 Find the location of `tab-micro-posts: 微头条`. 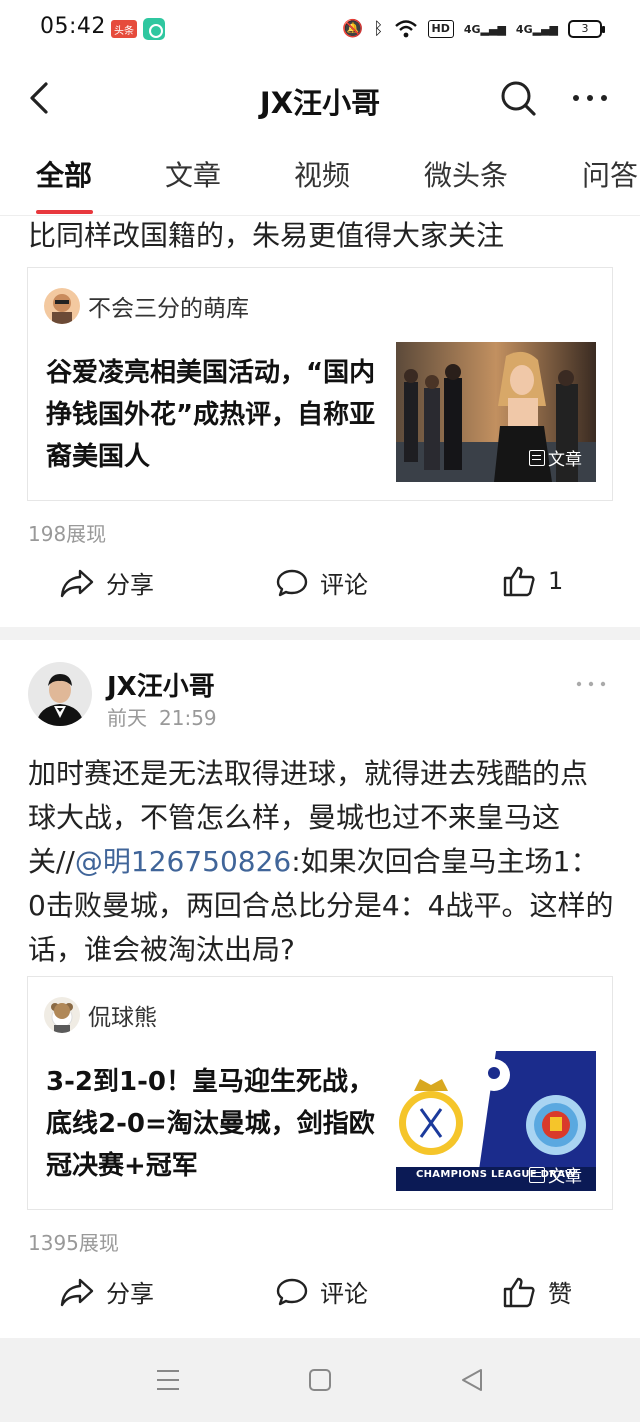

tab-micro-posts: 微头条 is located at coordinates (466, 174).